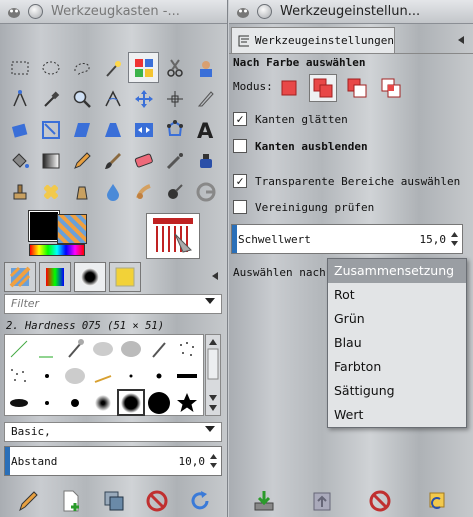  What do you see at coordinates (397, 295) in the screenshot?
I see `menu-item-red: Rot` at bounding box center [397, 295].